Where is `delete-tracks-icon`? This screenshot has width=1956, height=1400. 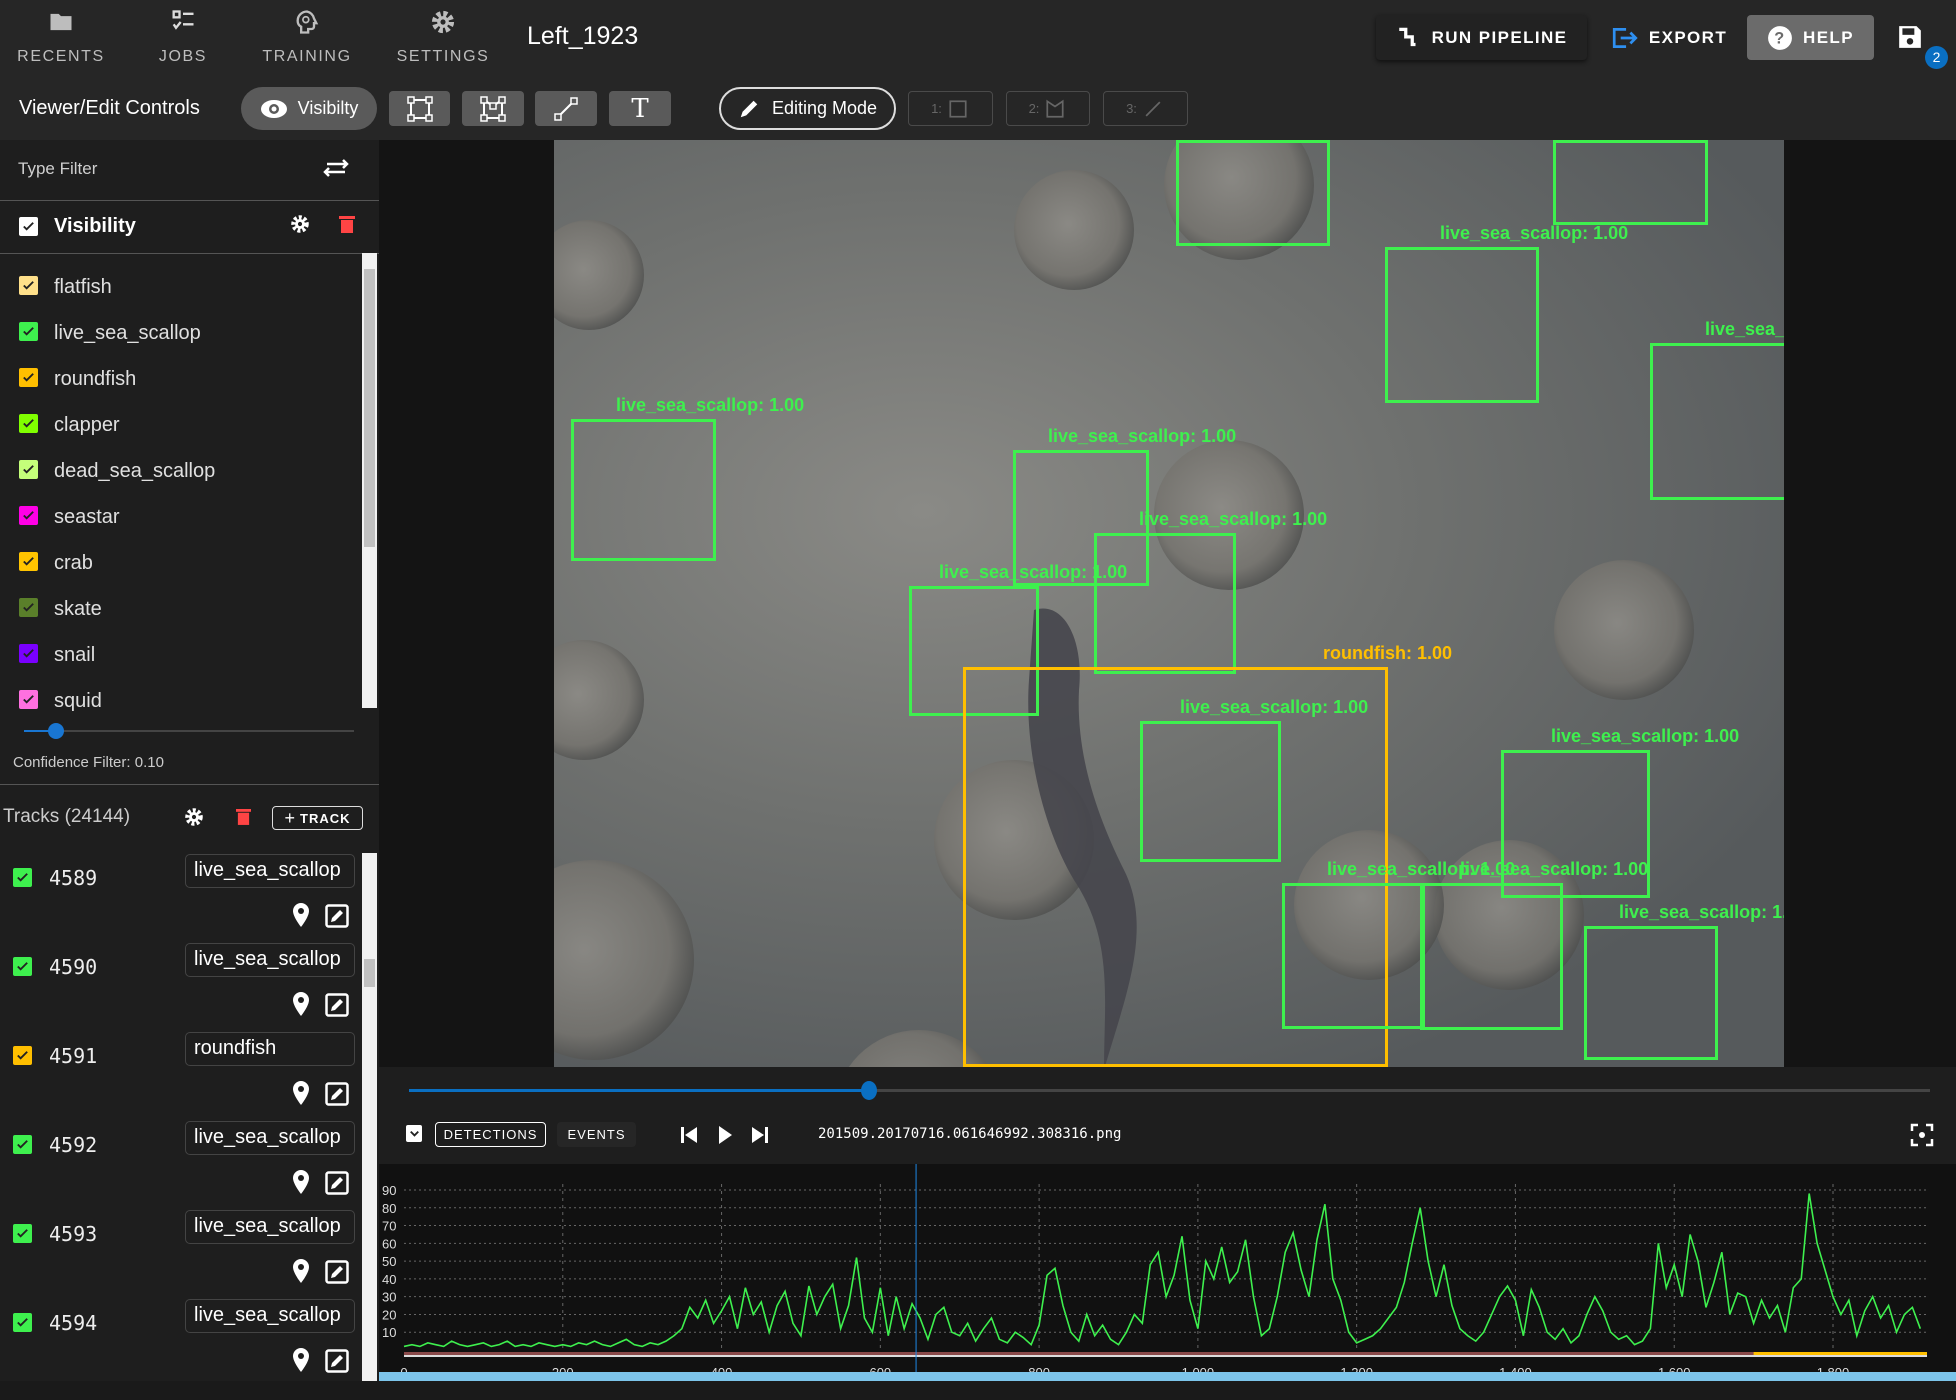
delete-tracks-icon is located at coordinates (243, 816).